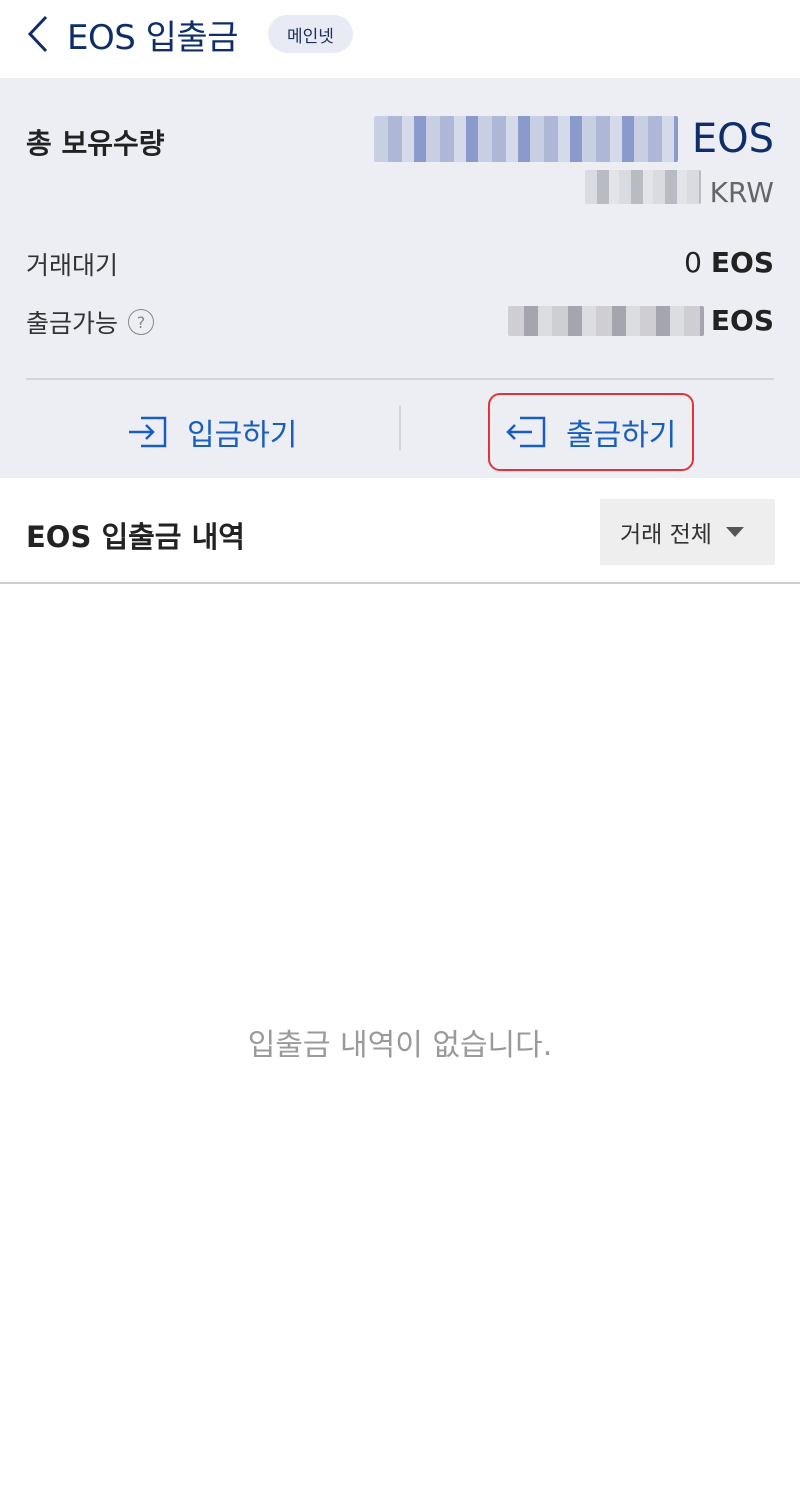  Describe the element at coordinates (526, 139) in the screenshot. I see `total-balance-redacted` at that location.